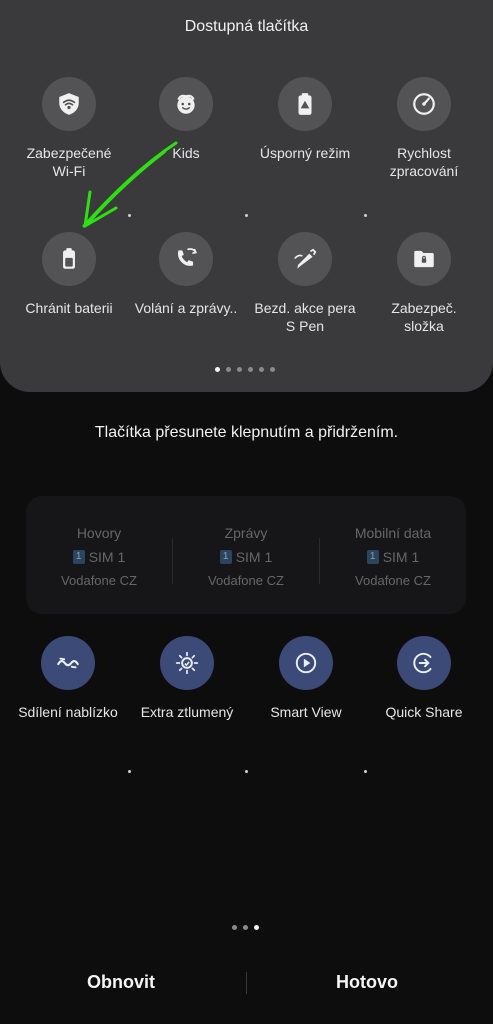  Describe the element at coordinates (246, 533) in the screenshot. I see `sim-col-title: Zprávy` at that location.